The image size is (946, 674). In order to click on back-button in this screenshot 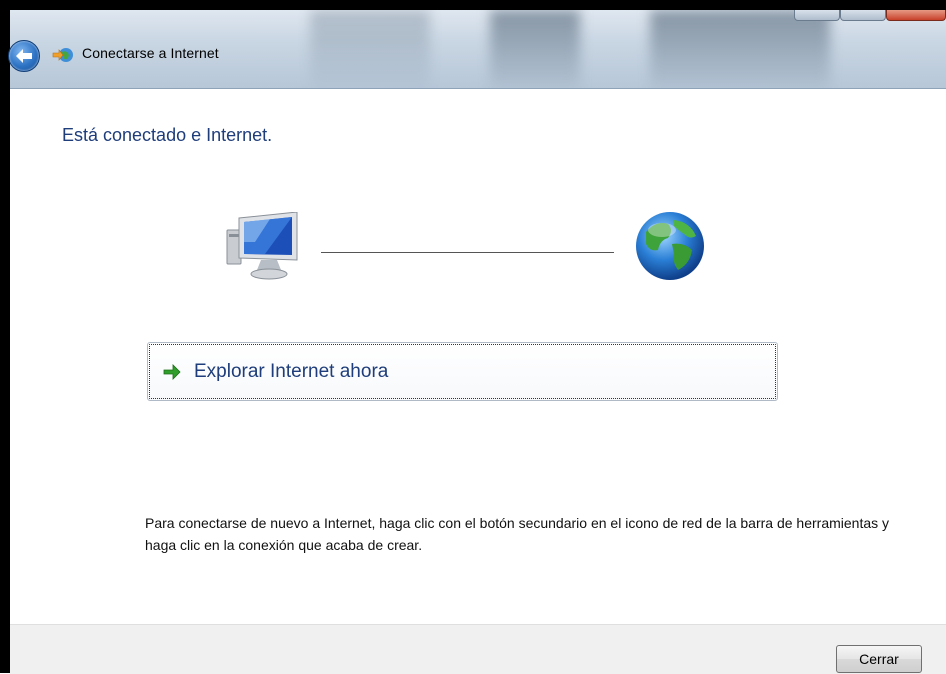, I will do `click(24, 56)`.